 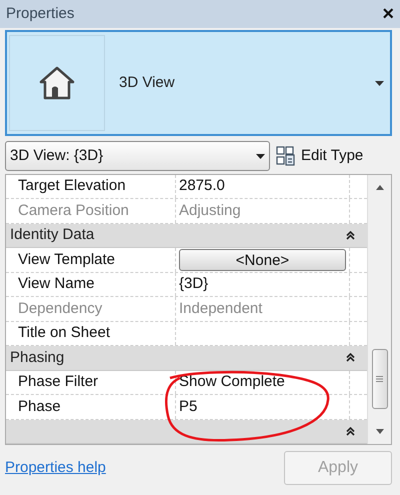 I want to click on scroll-thumb, so click(x=380, y=379).